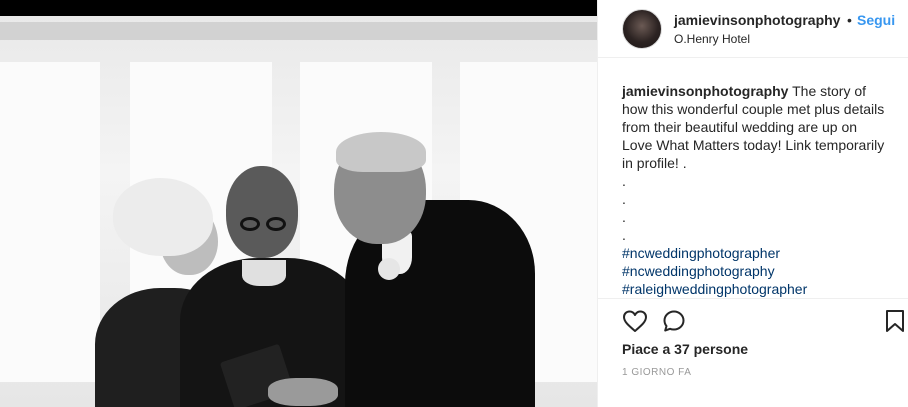 Image resolution: width=908 pixels, height=407 pixels. I want to click on hashtag-link: #raleighweddingphotographer, so click(756, 289).